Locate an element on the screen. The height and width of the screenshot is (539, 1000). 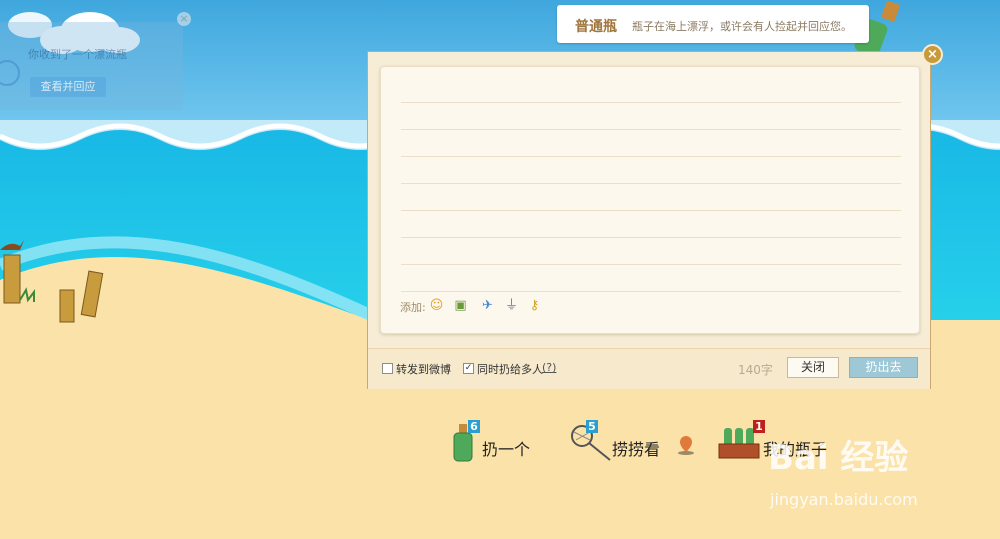
tip-title: 普通瓶 is located at coordinates (596, 27).